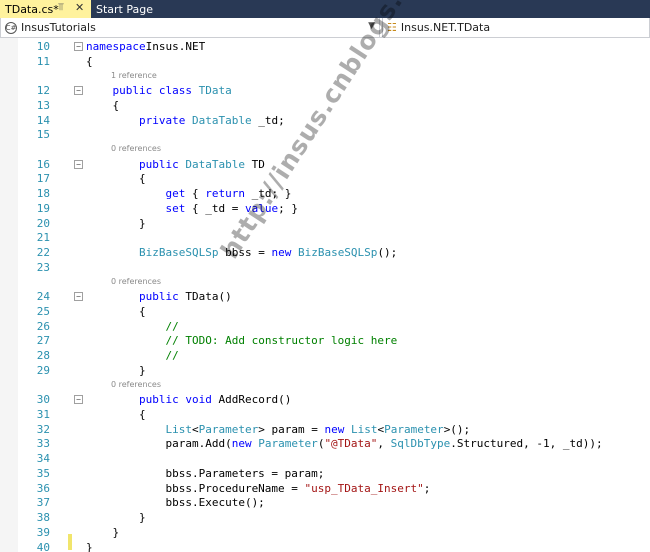 The image size is (650, 552). Describe the element at coordinates (254, 164) in the screenshot. I see `code-token: TD` at that location.